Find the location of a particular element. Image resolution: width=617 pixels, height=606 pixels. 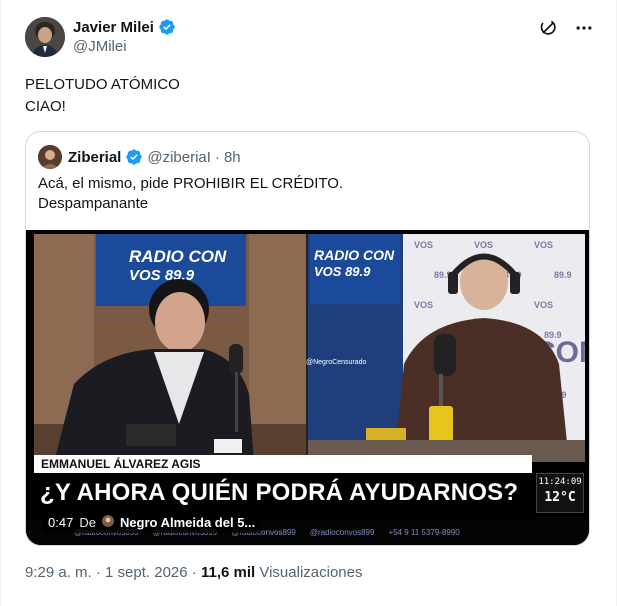

author-avatar is located at coordinates (45, 37).